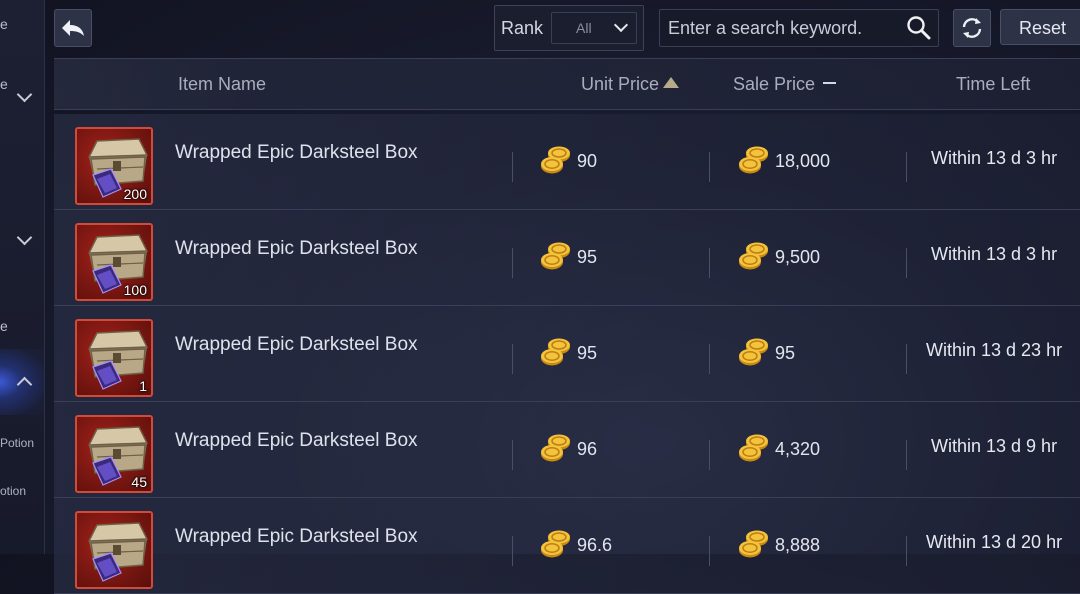  I want to click on column-header-unit-price: Unit Price, so click(630, 84).